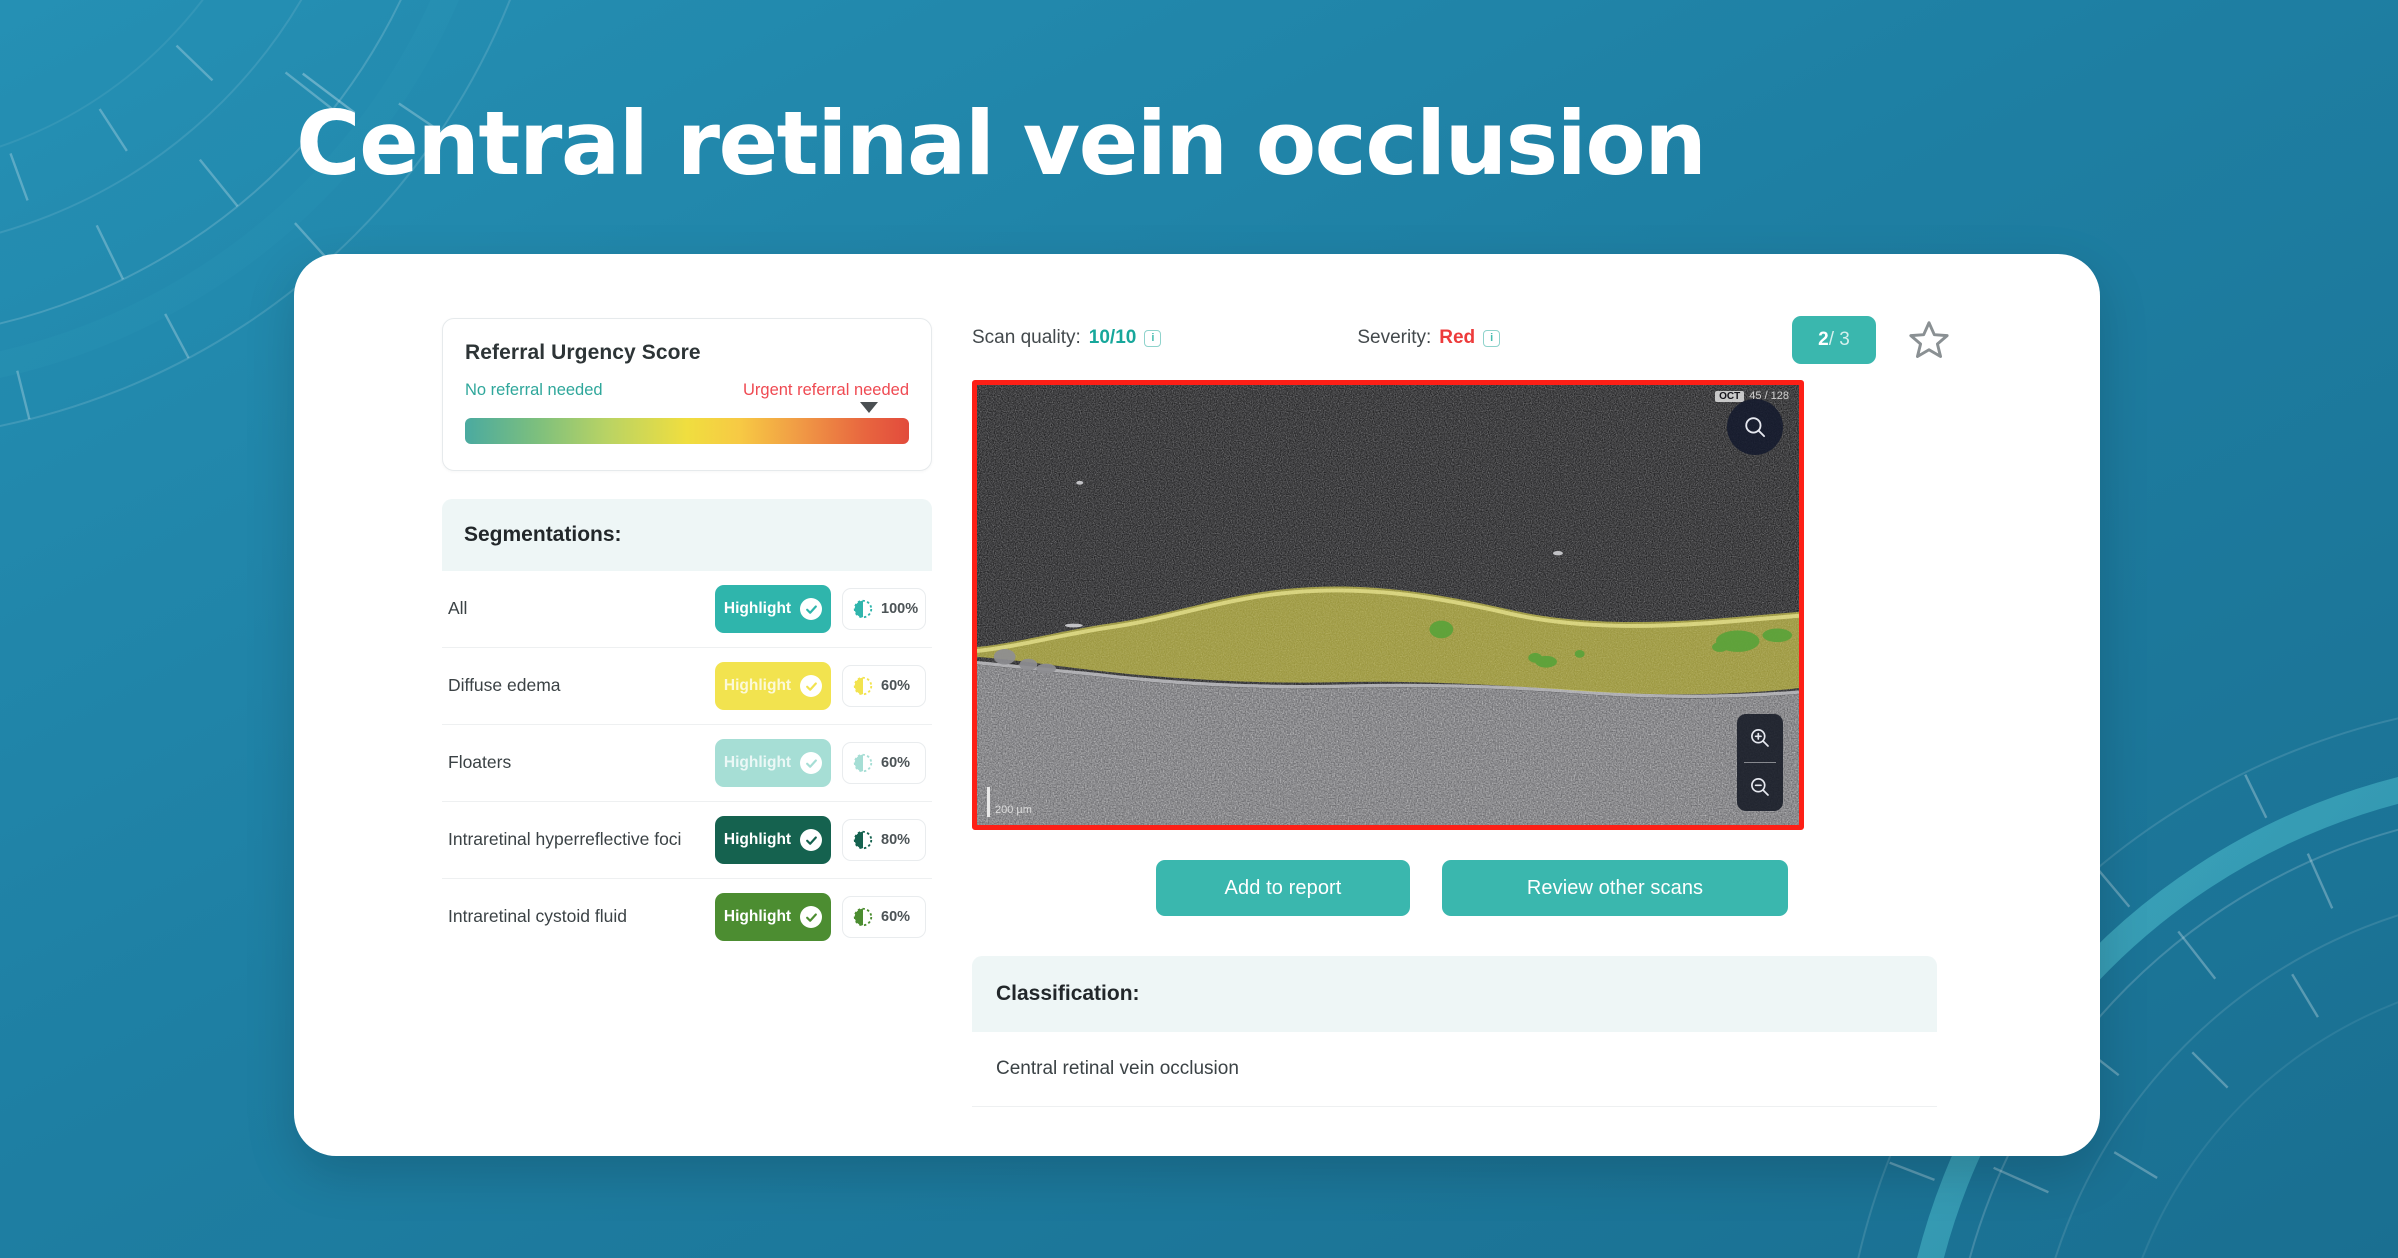  I want to click on review-other-scans-button: Review other scans, so click(1615, 888).